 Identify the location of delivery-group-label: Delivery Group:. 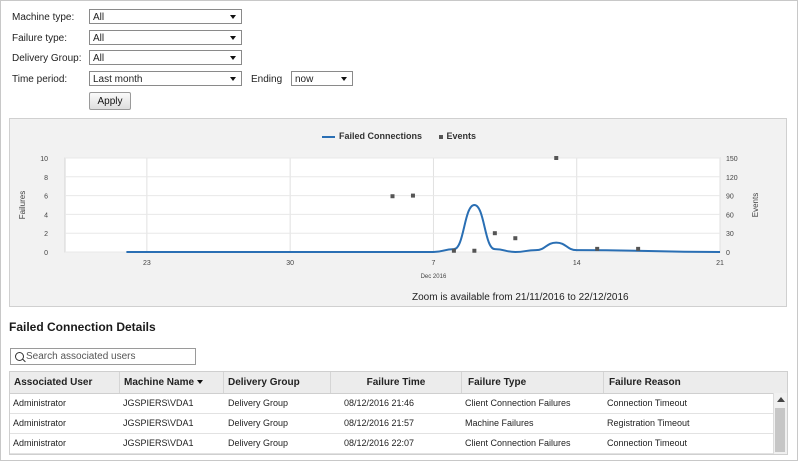
(47, 58).